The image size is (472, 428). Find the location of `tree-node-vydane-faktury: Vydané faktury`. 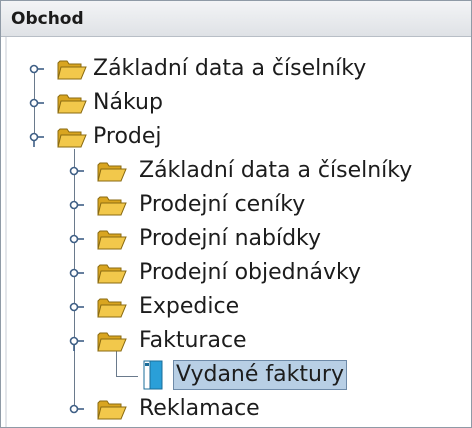

tree-node-vydane-faktury: Vydané faktury is located at coordinates (271, 375).